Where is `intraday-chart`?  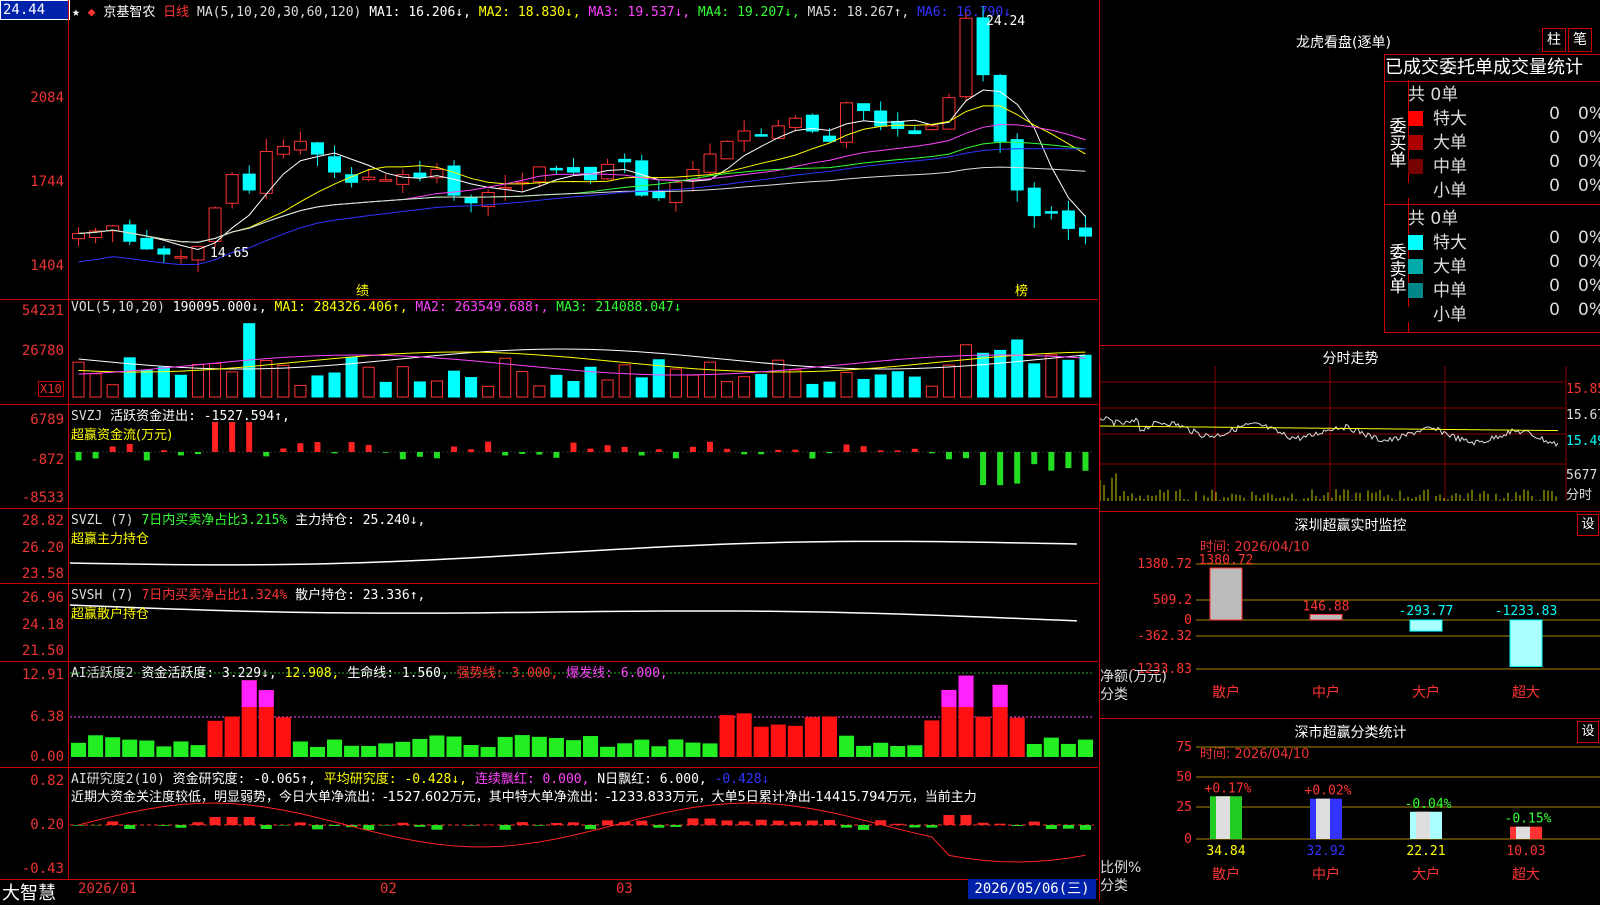 intraday-chart is located at coordinates (1350, 429).